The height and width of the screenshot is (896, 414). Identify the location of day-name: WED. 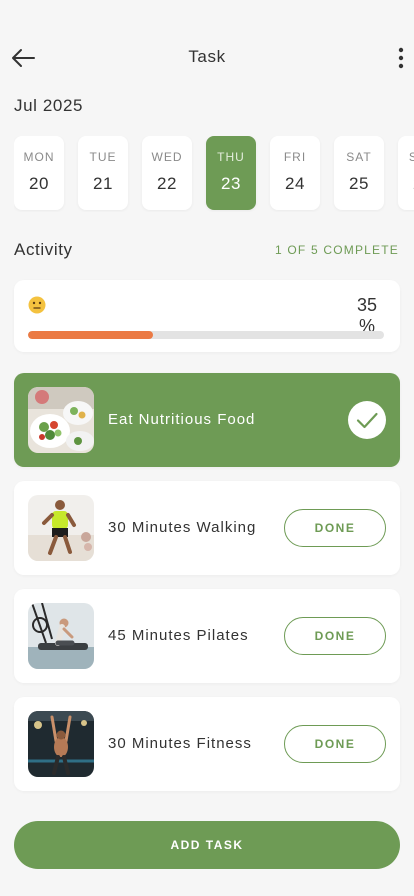
(167, 157).